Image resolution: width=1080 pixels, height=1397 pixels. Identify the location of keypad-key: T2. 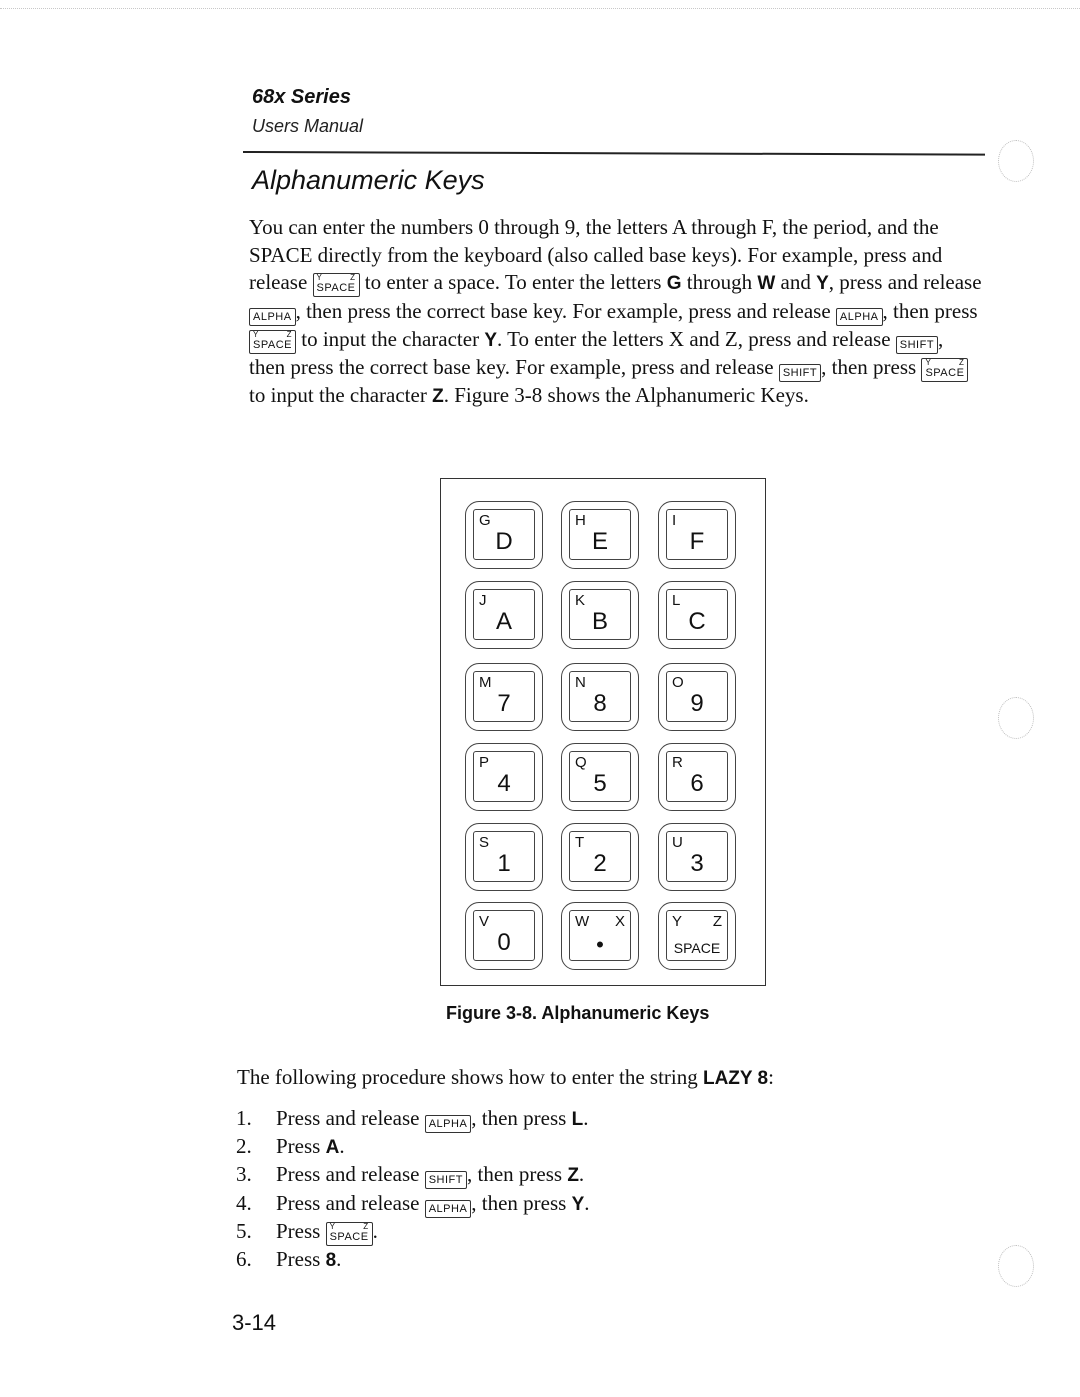
(600, 857).